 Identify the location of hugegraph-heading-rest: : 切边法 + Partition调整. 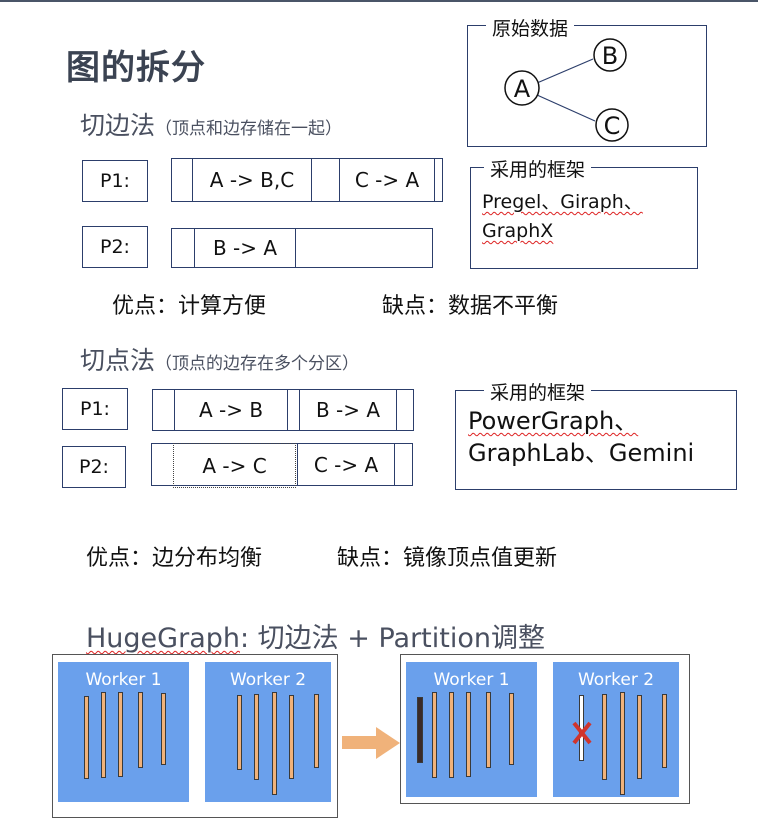
(392, 638).